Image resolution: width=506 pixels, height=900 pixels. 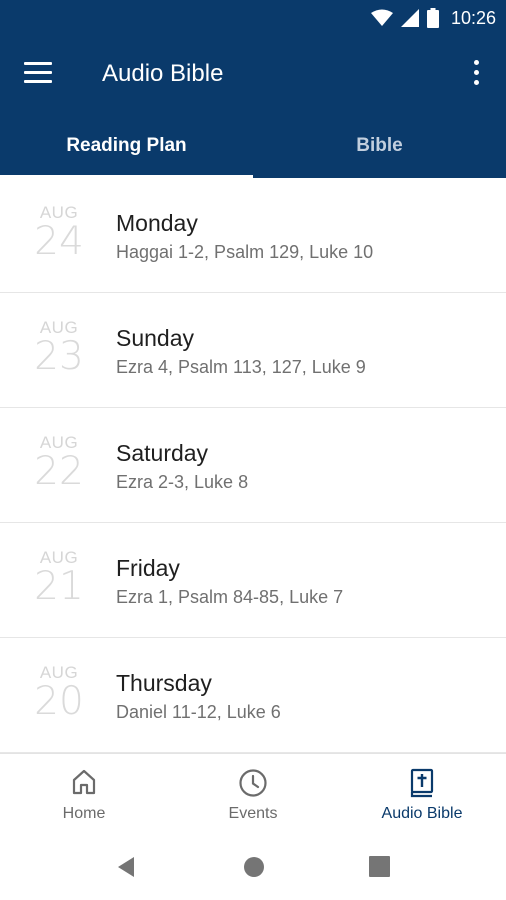 What do you see at coordinates (59, 586) in the screenshot?
I see `date-day: 21` at bounding box center [59, 586].